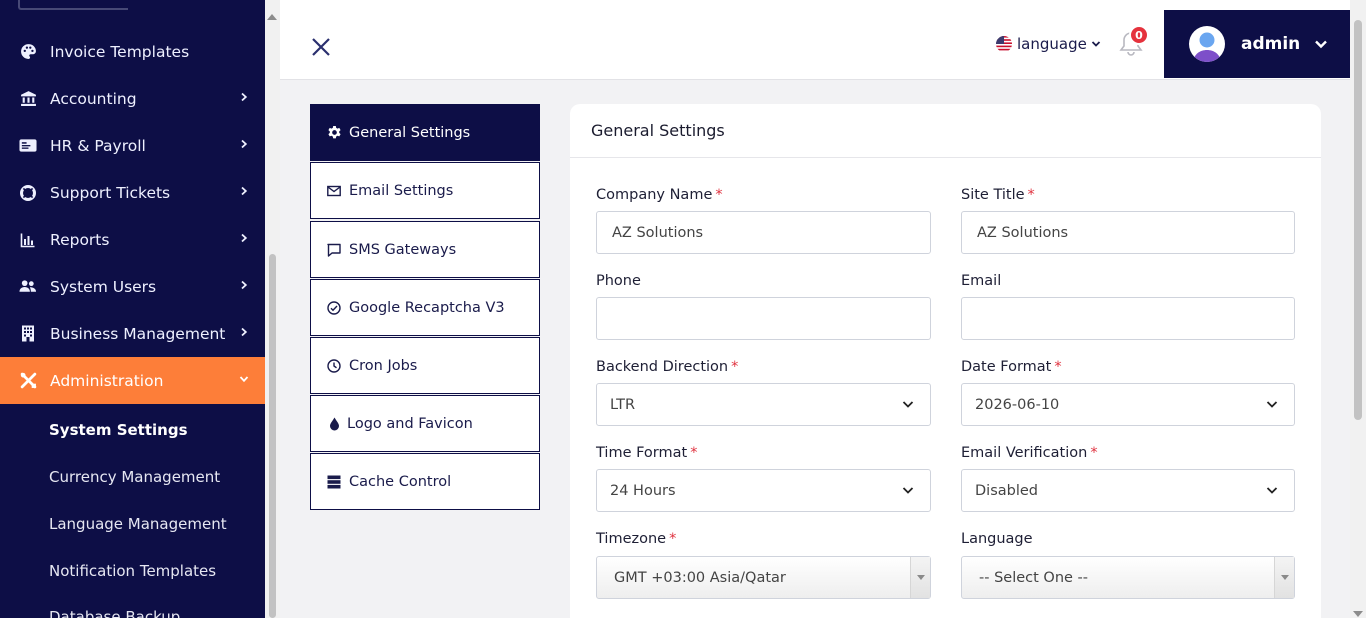  I want to click on user-menu: admin, so click(1257, 44).